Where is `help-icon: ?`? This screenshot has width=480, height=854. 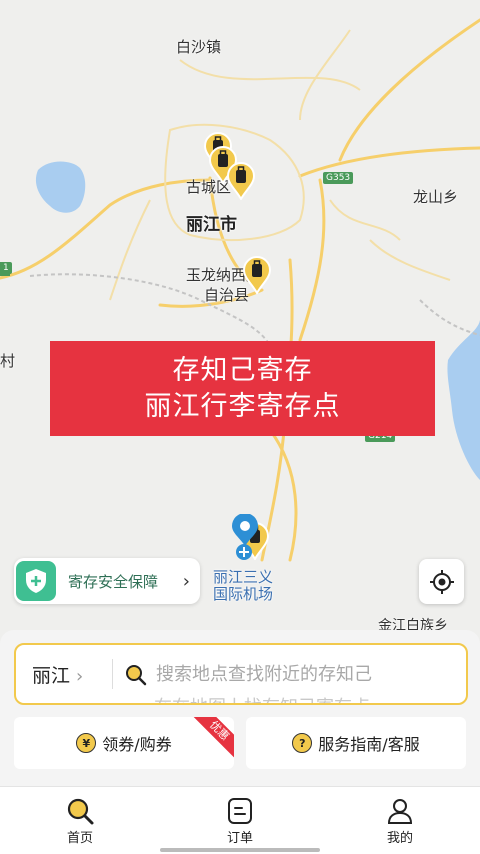 help-icon: ? is located at coordinates (302, 743).